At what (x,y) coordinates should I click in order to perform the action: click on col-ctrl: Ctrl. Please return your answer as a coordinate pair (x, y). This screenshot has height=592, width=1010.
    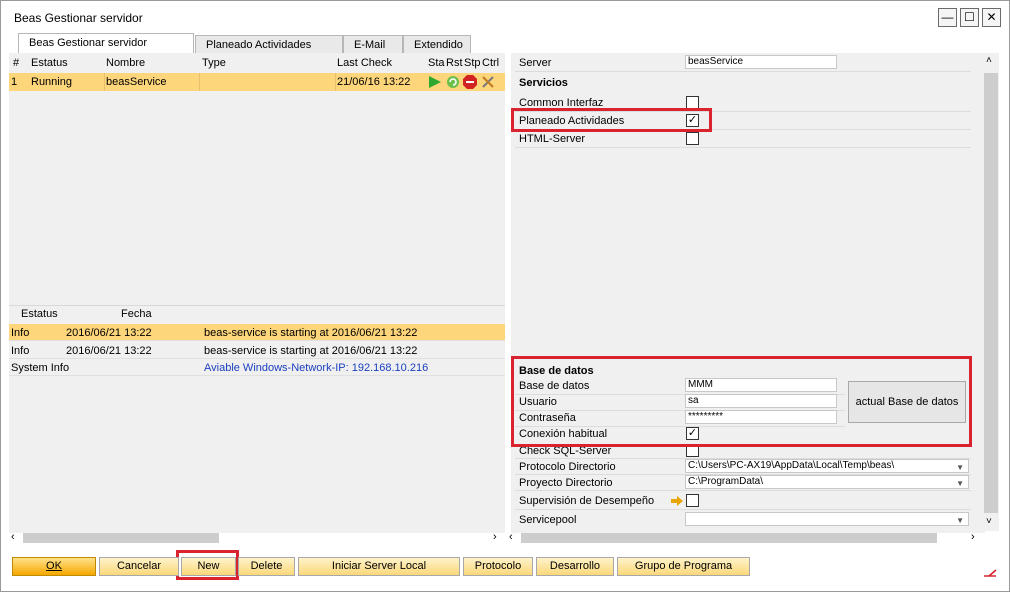
    Looking at the image, I should click on (491, 63).